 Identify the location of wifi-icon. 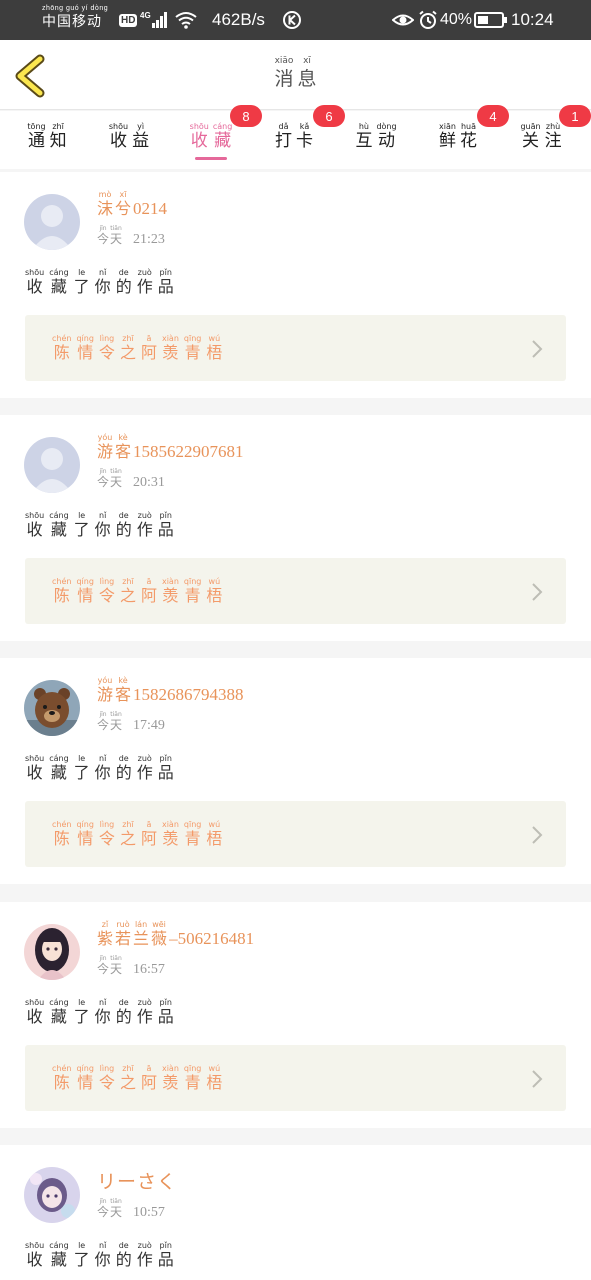
(186, 20).